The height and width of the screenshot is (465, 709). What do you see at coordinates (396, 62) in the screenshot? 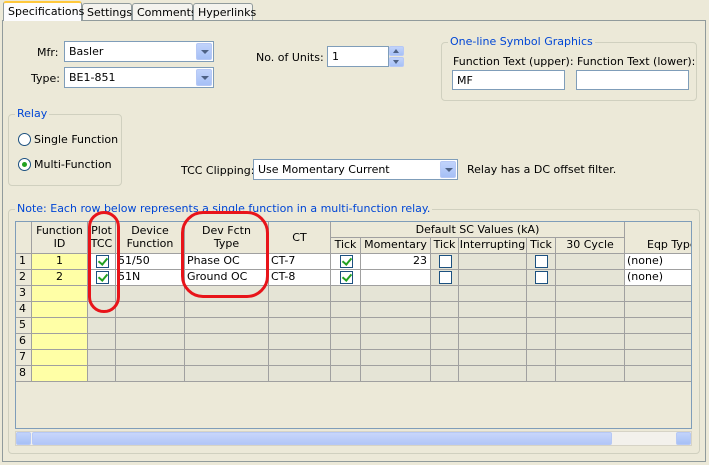
I see `spin-down-icon` at bounding box center [396, 62].